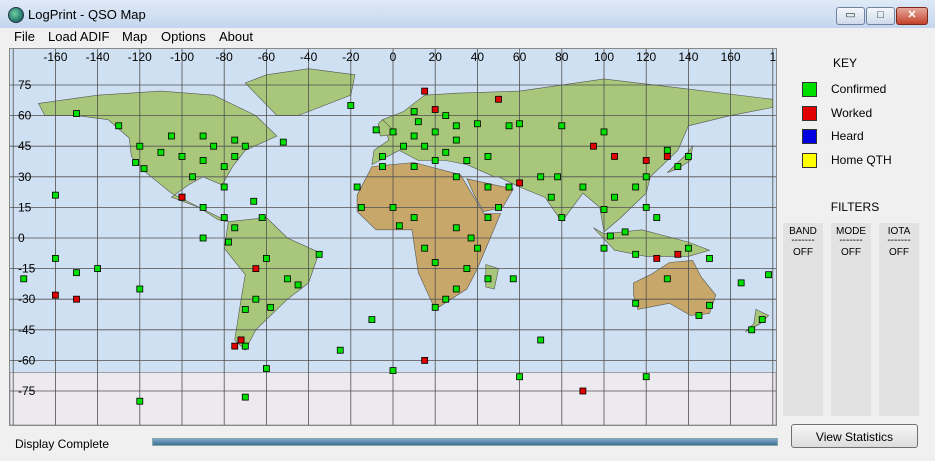  I want to click on lon-tick-label: 140, so click(688, 57).